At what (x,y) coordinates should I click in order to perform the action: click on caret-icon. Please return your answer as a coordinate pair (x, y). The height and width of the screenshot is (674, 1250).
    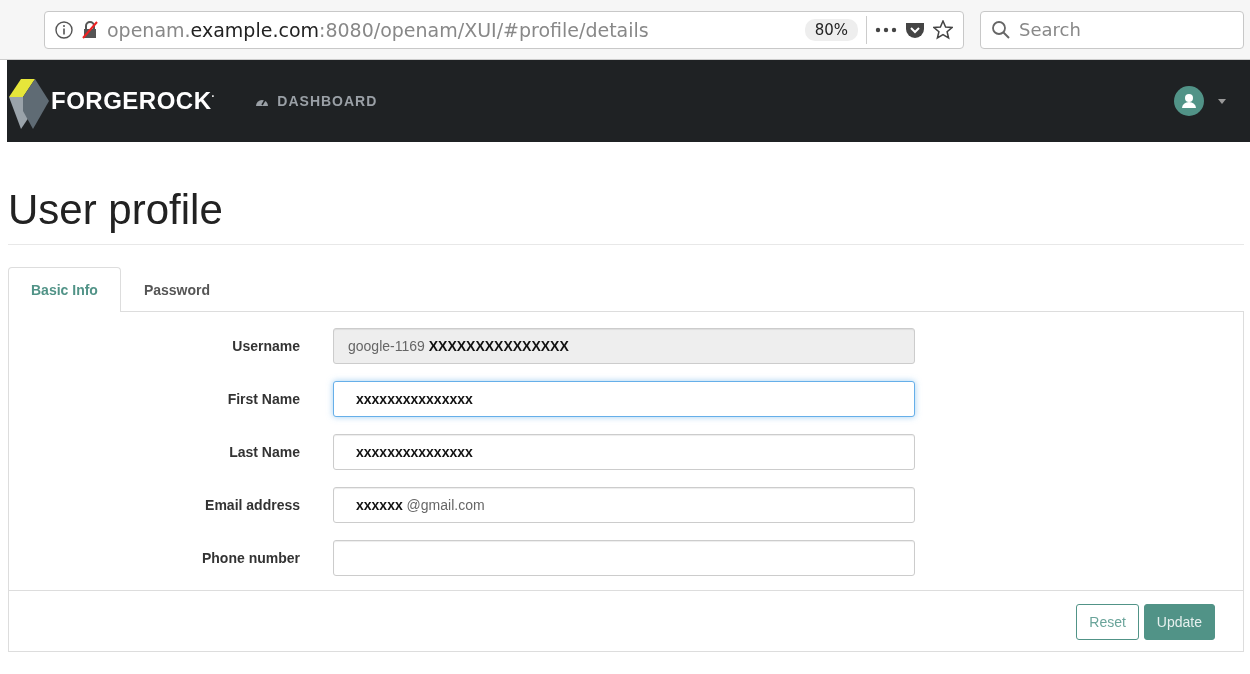
    Looking at the image, I should click on (1222, 101).